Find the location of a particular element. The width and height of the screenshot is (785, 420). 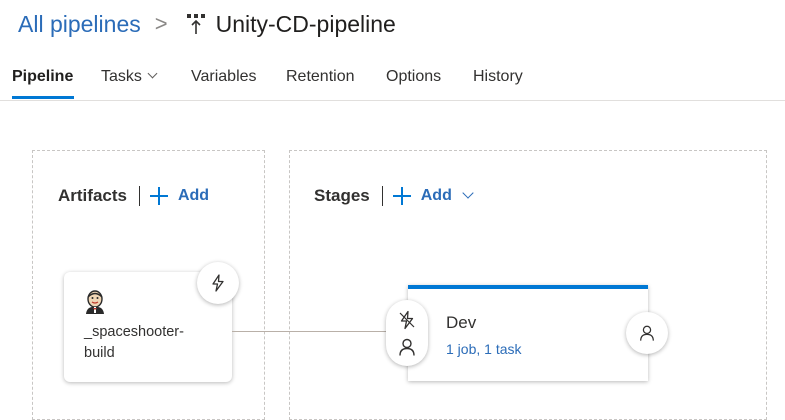

stage-tasks-link: 1 job, 1 task is located at coordinates (484, 349).